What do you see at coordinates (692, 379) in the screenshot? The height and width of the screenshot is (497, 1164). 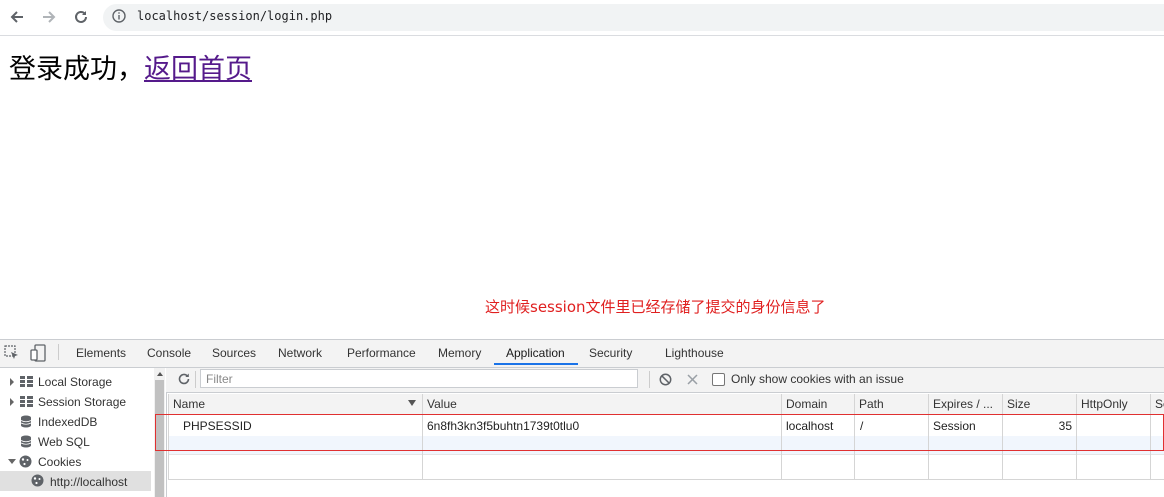 I see `delete-selected-icon` at bounding box center [692, 379].